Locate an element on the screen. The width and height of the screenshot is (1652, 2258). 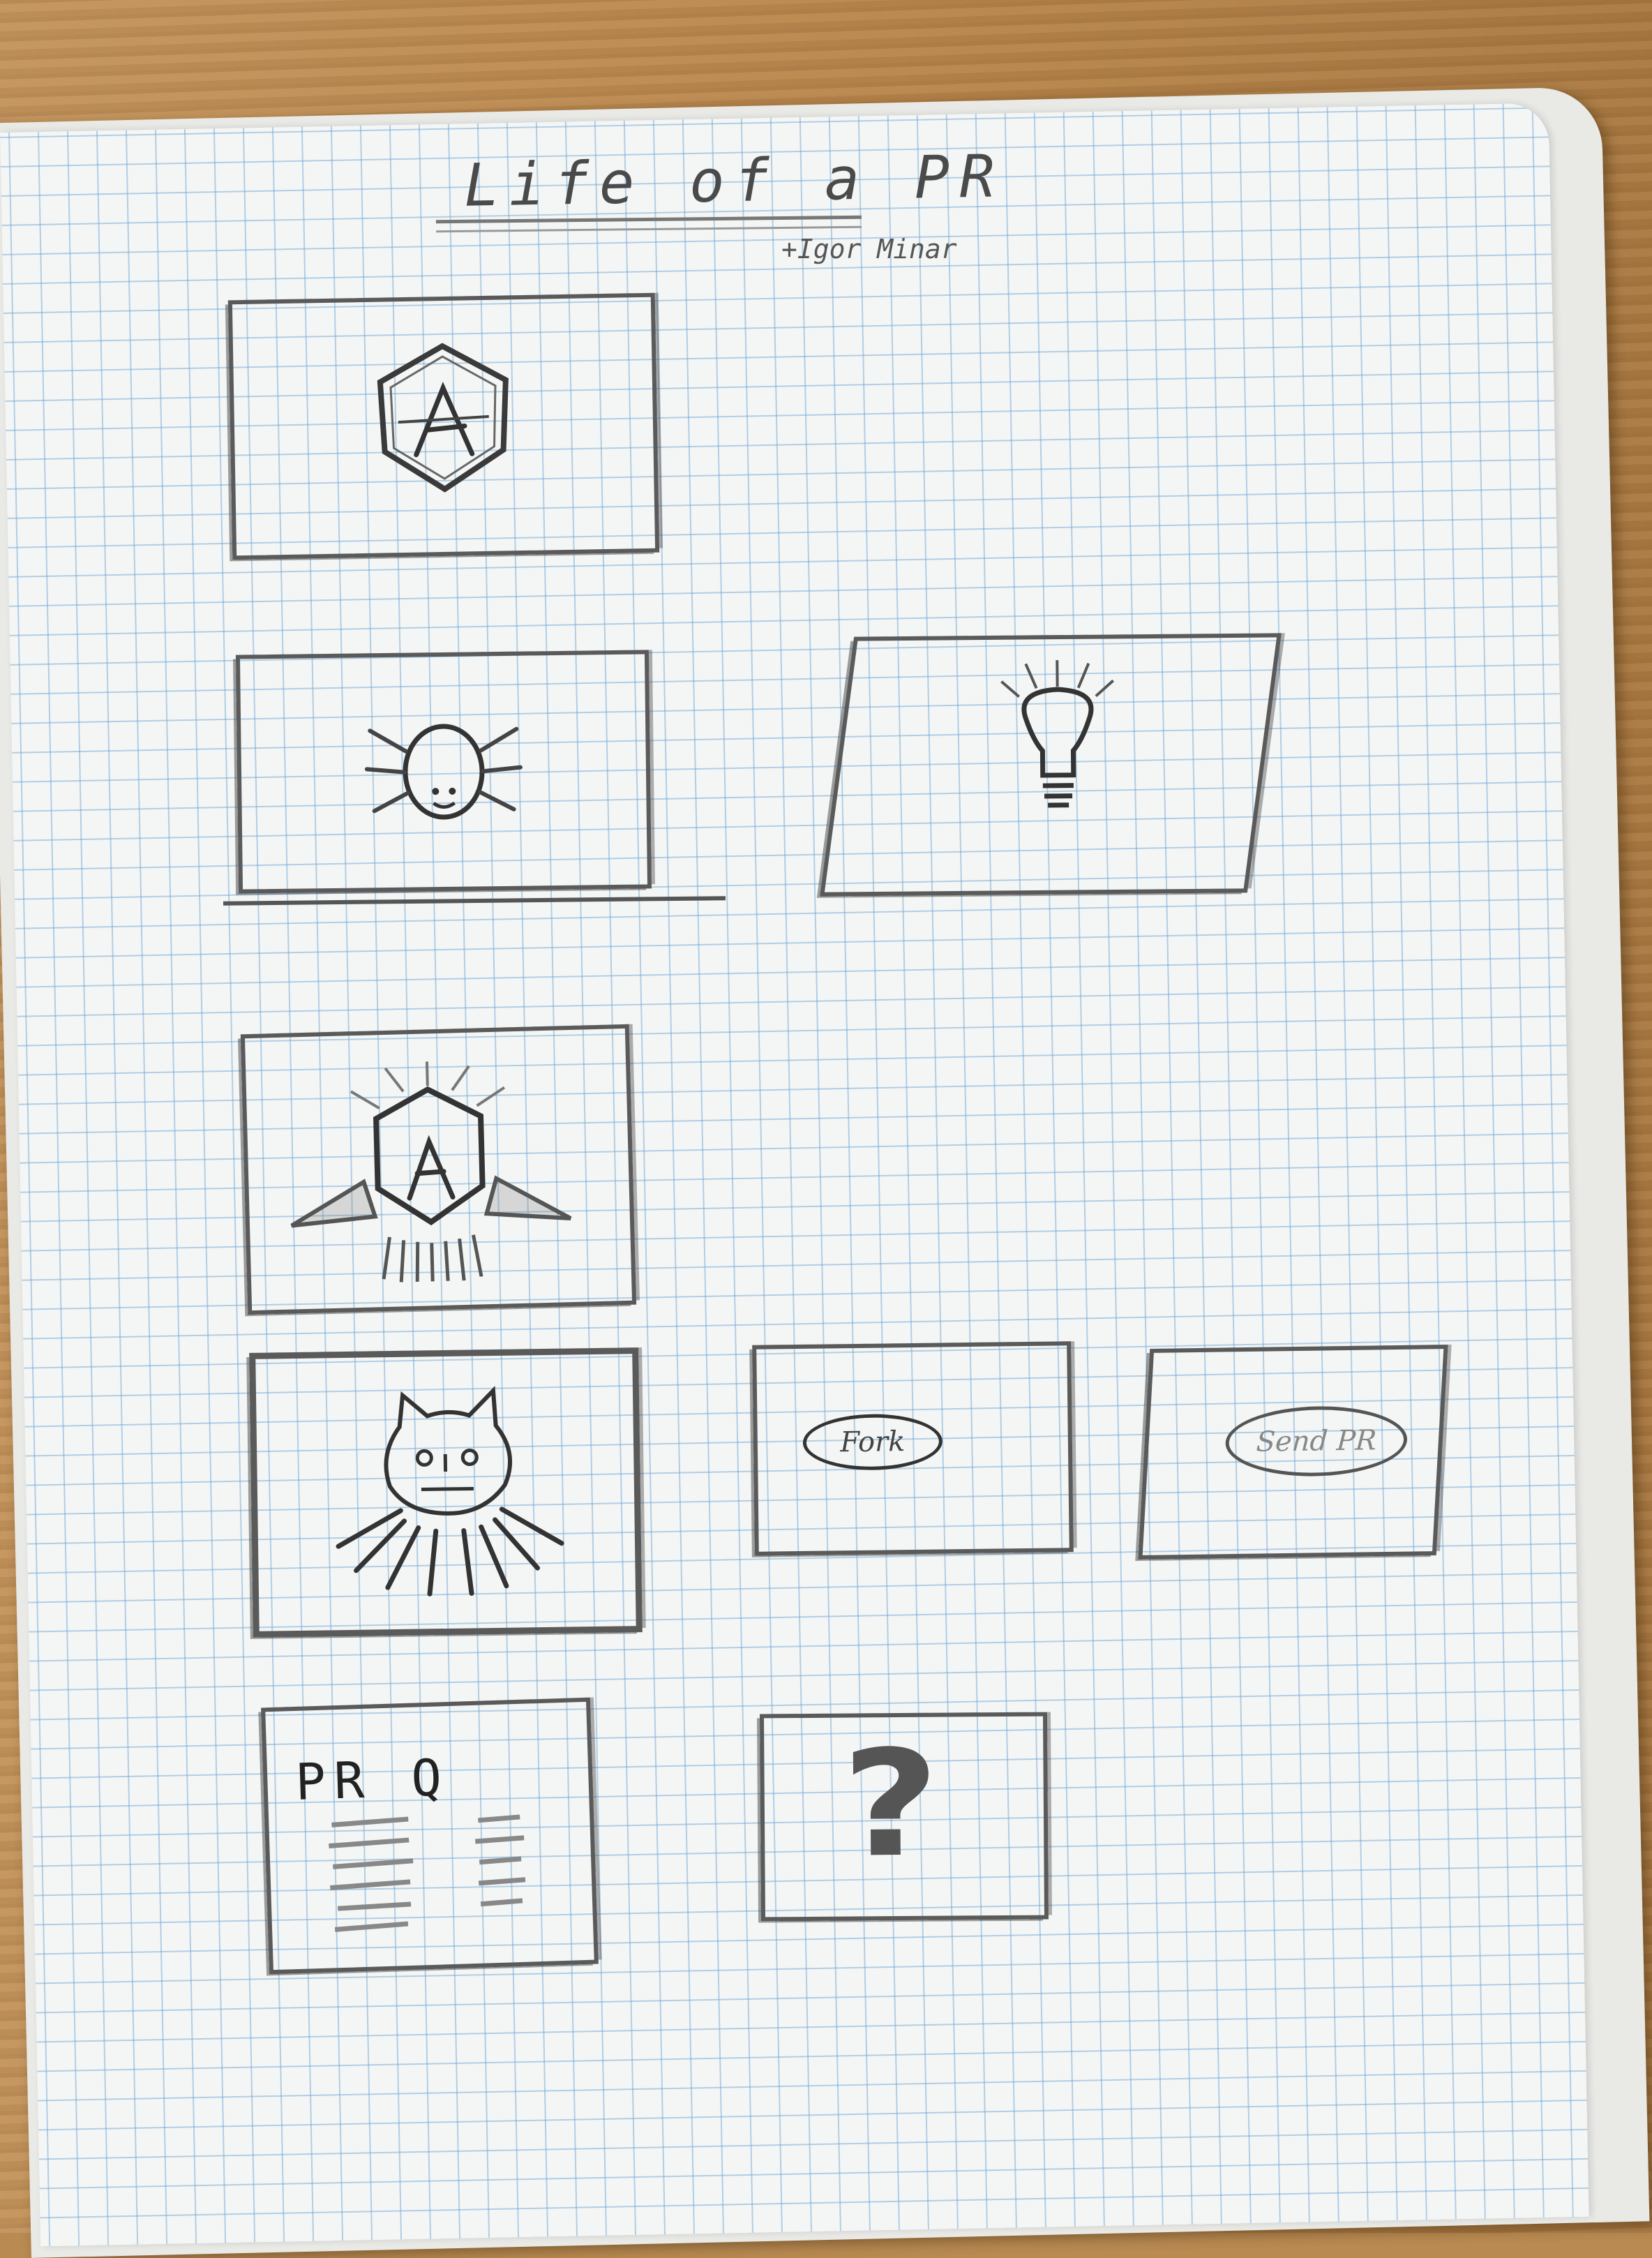
storyboard-panel-fork: Fork is located at coordinates (913, 1449).